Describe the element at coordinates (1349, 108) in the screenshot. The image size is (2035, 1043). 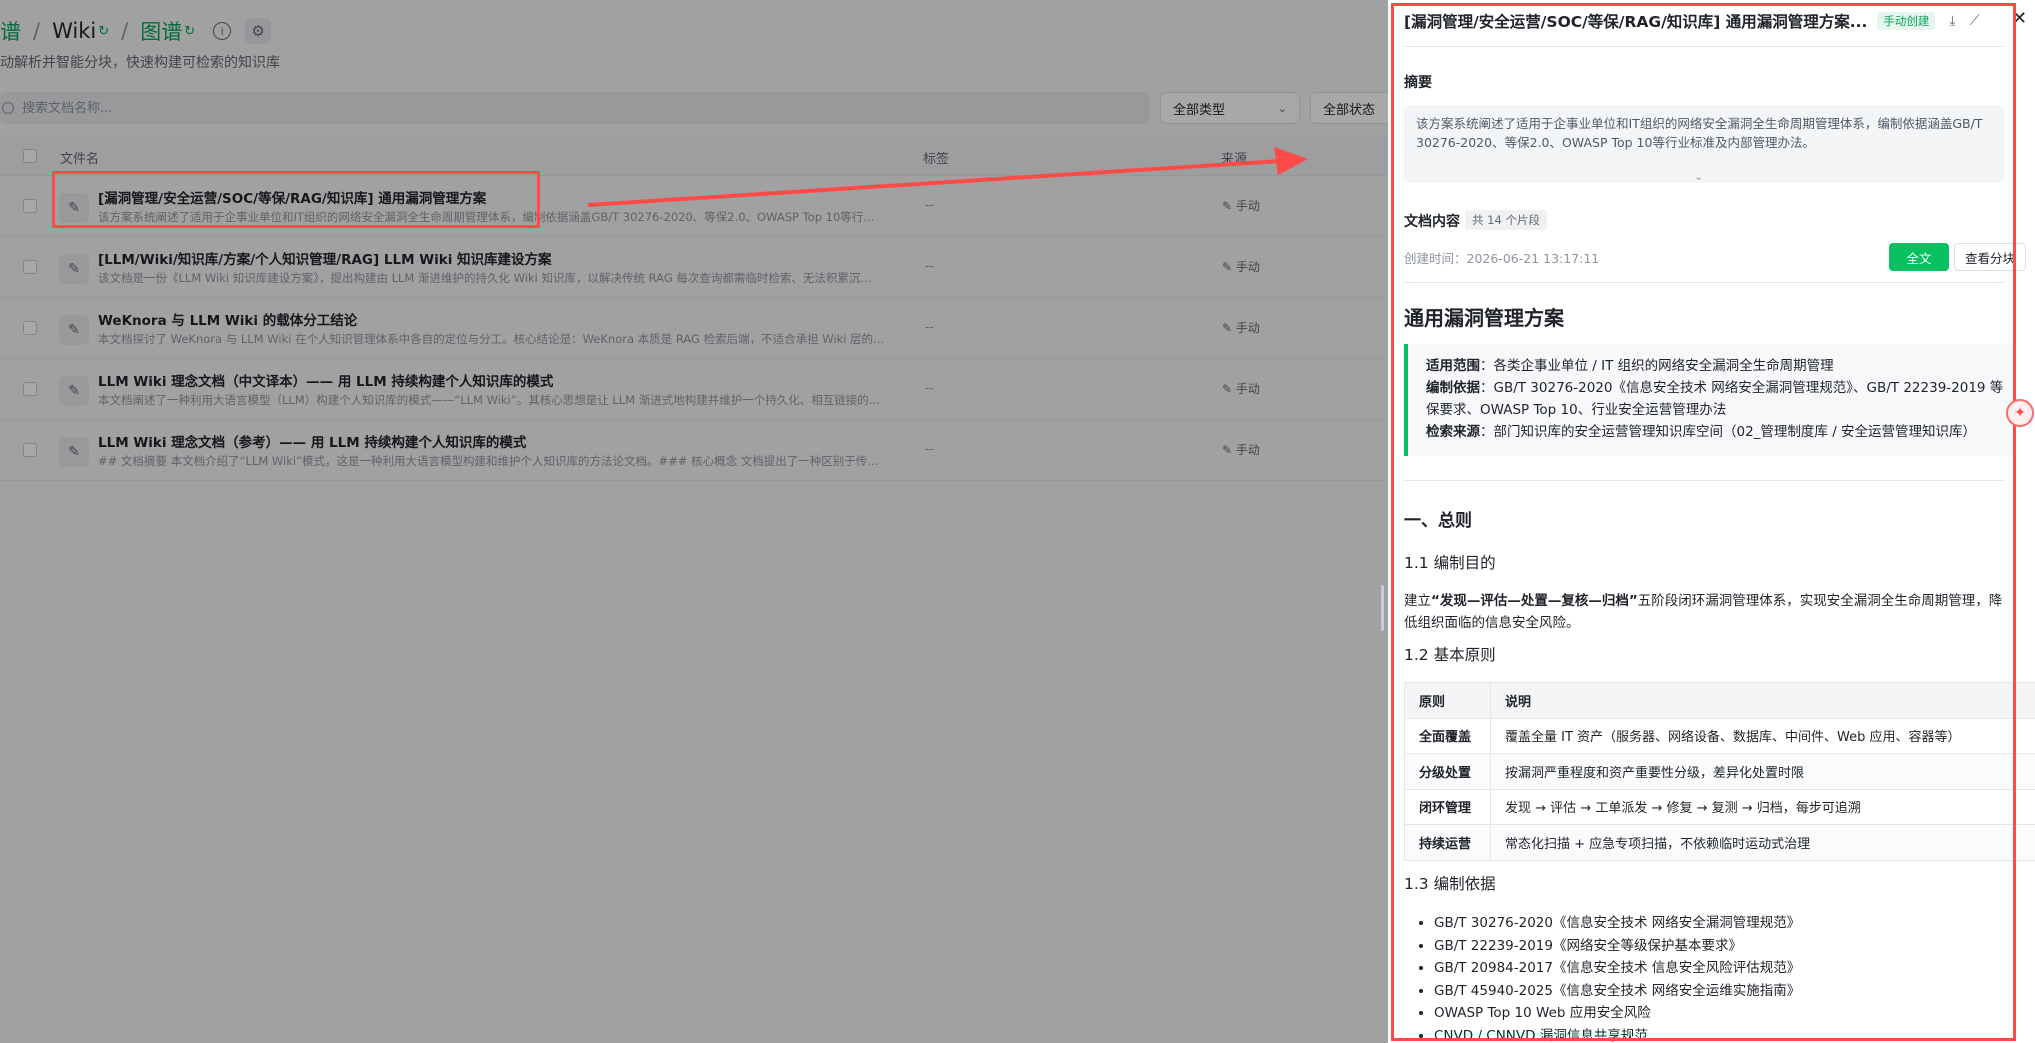
I see `status-filter-select: 全部状态` at that location.